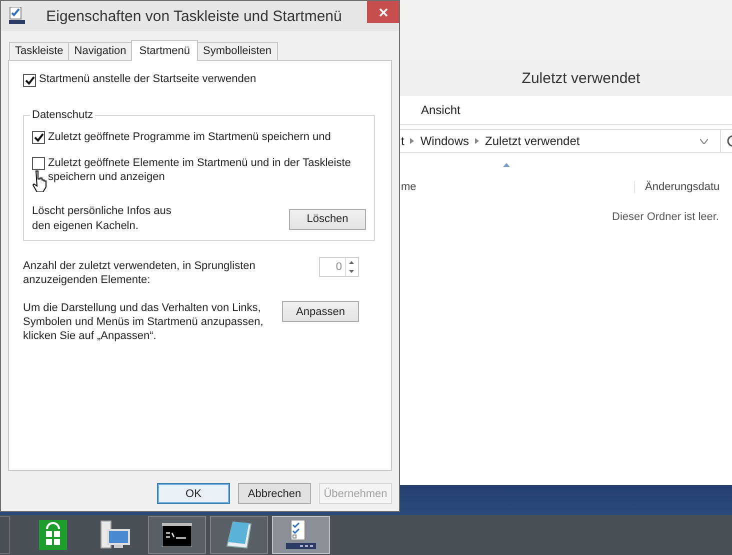 The width and height of the screenshot is (732, 555). I want to click on description-text: Um die Darstellung und das Verhalten von Links, Symbolen und Menüs im Startmenü anzupassen, klicken Sie auf „Anpassen“., so click(143, 322).